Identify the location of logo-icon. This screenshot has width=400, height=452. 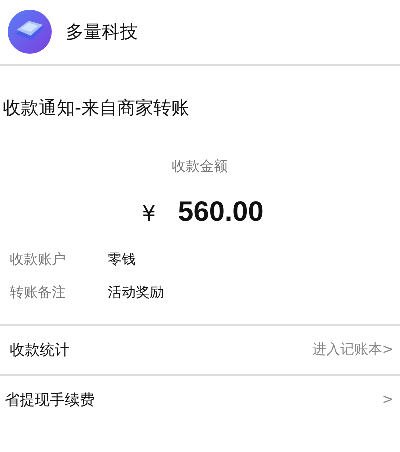
(30, 32).